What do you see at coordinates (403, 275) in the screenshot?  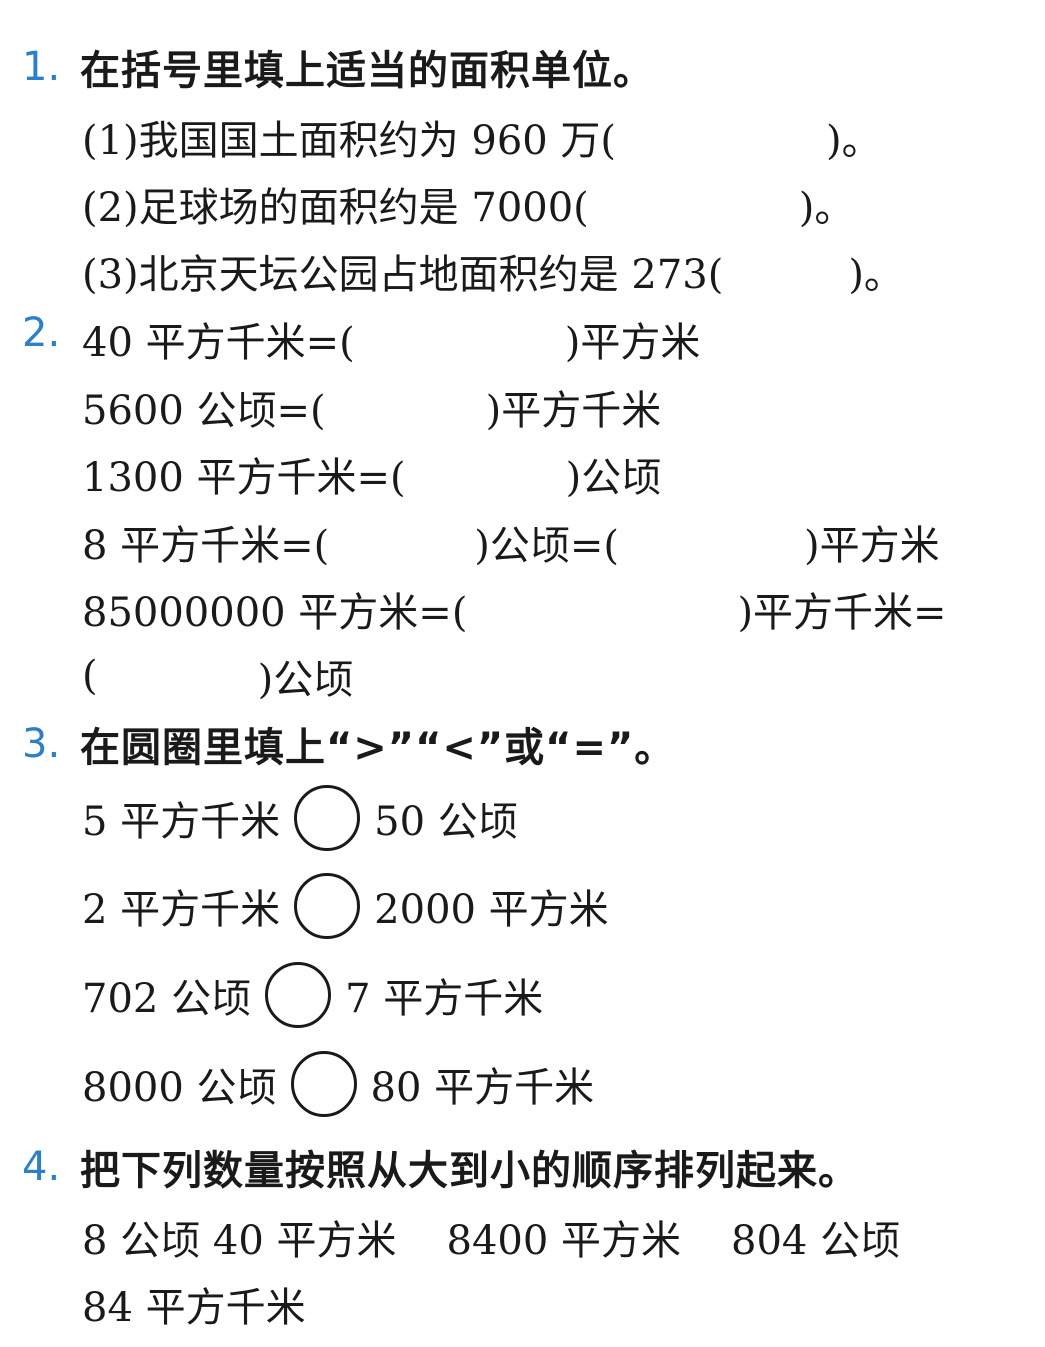 I see `item-text: (3)北京天坛公园占地面积约是 273(` at bounding box center [403, 275].